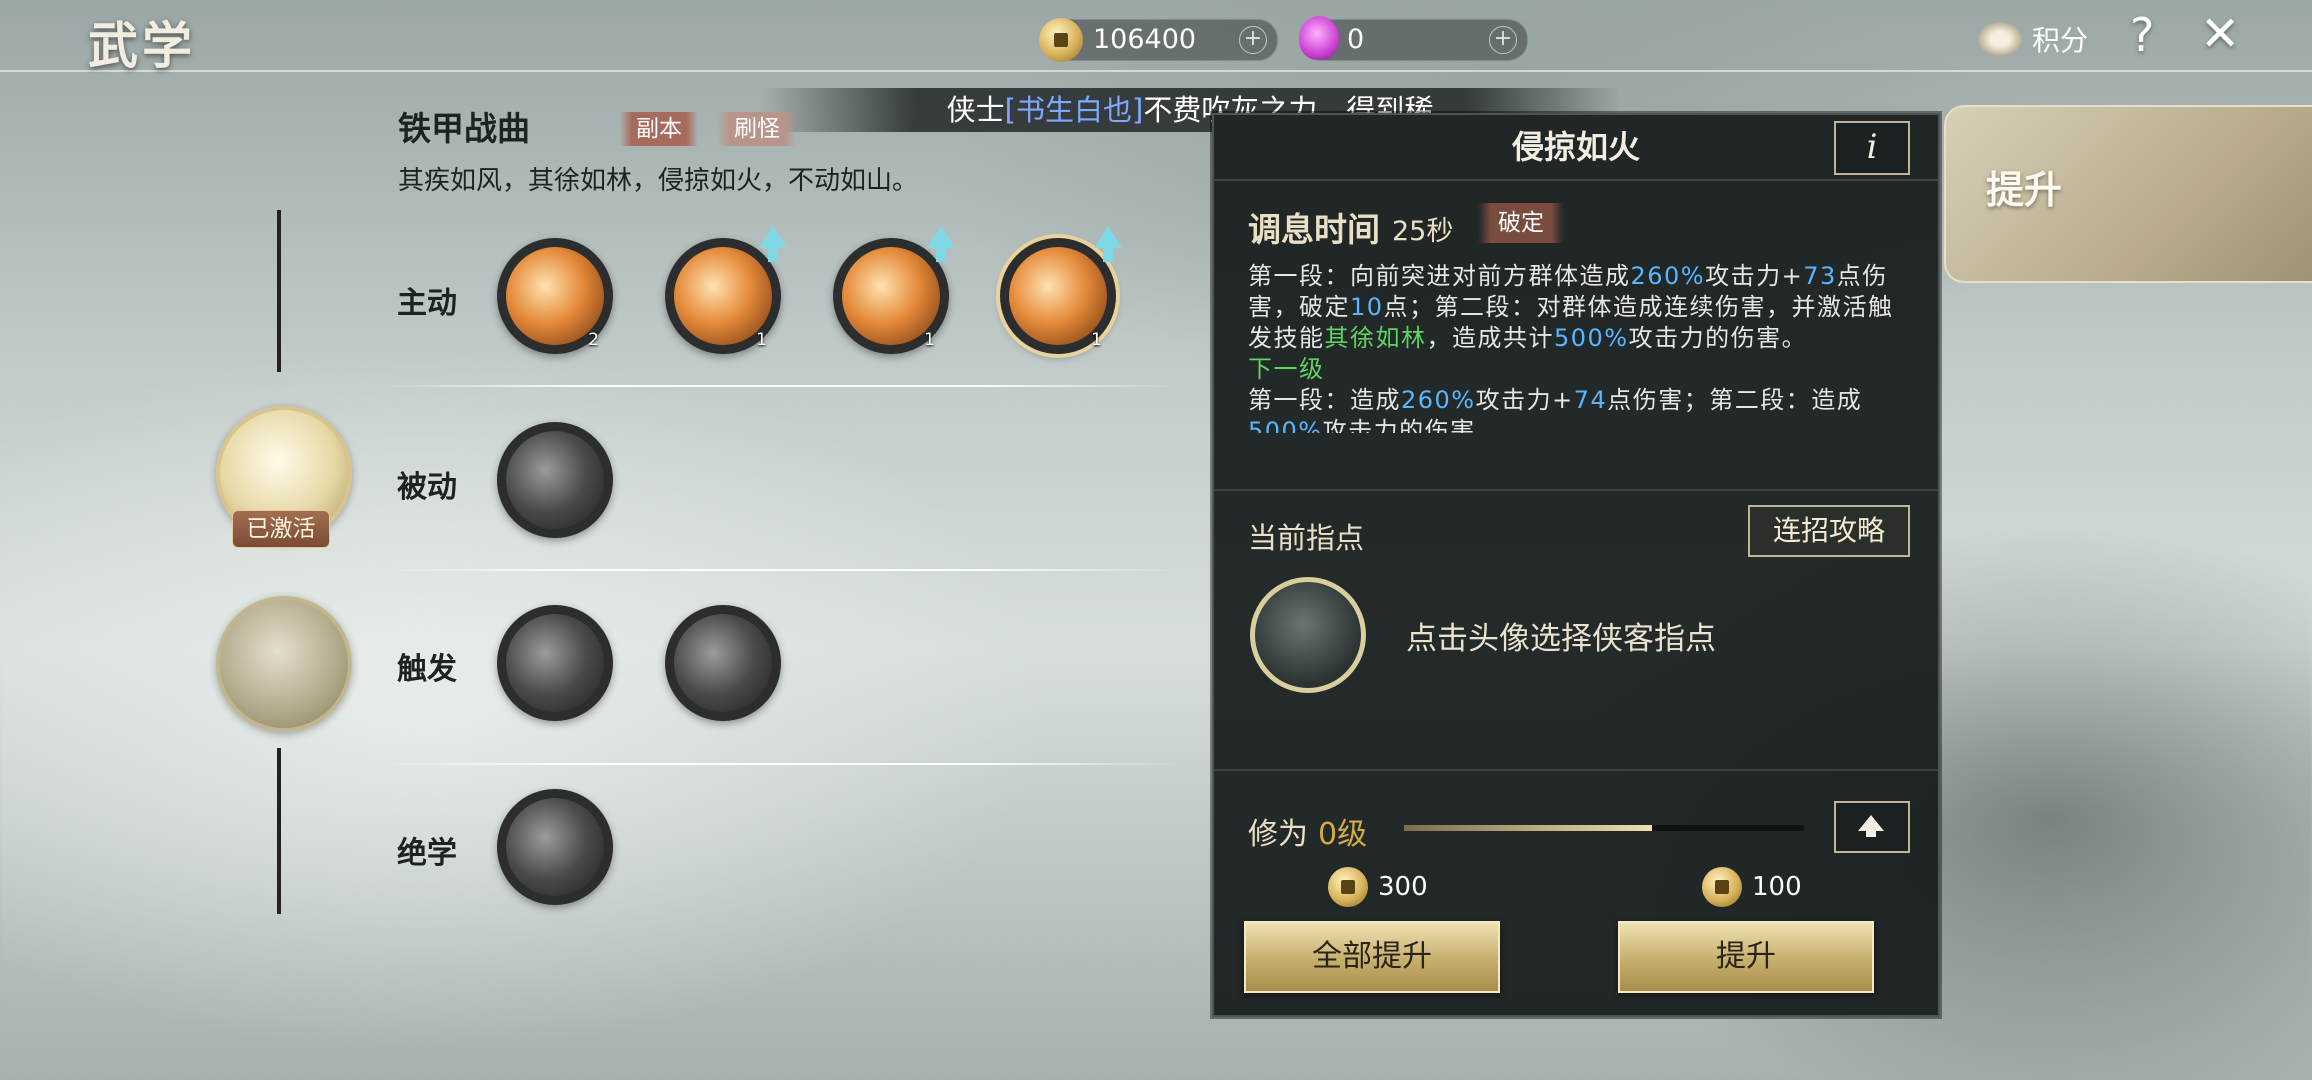 Image resolution: width=2312 pixels, height=1080 pixels. Describe the element at coordinates (1439, 276) in the screenshot. I see `desc-text: 第一段：向前突进对前方群体造成` at that location.